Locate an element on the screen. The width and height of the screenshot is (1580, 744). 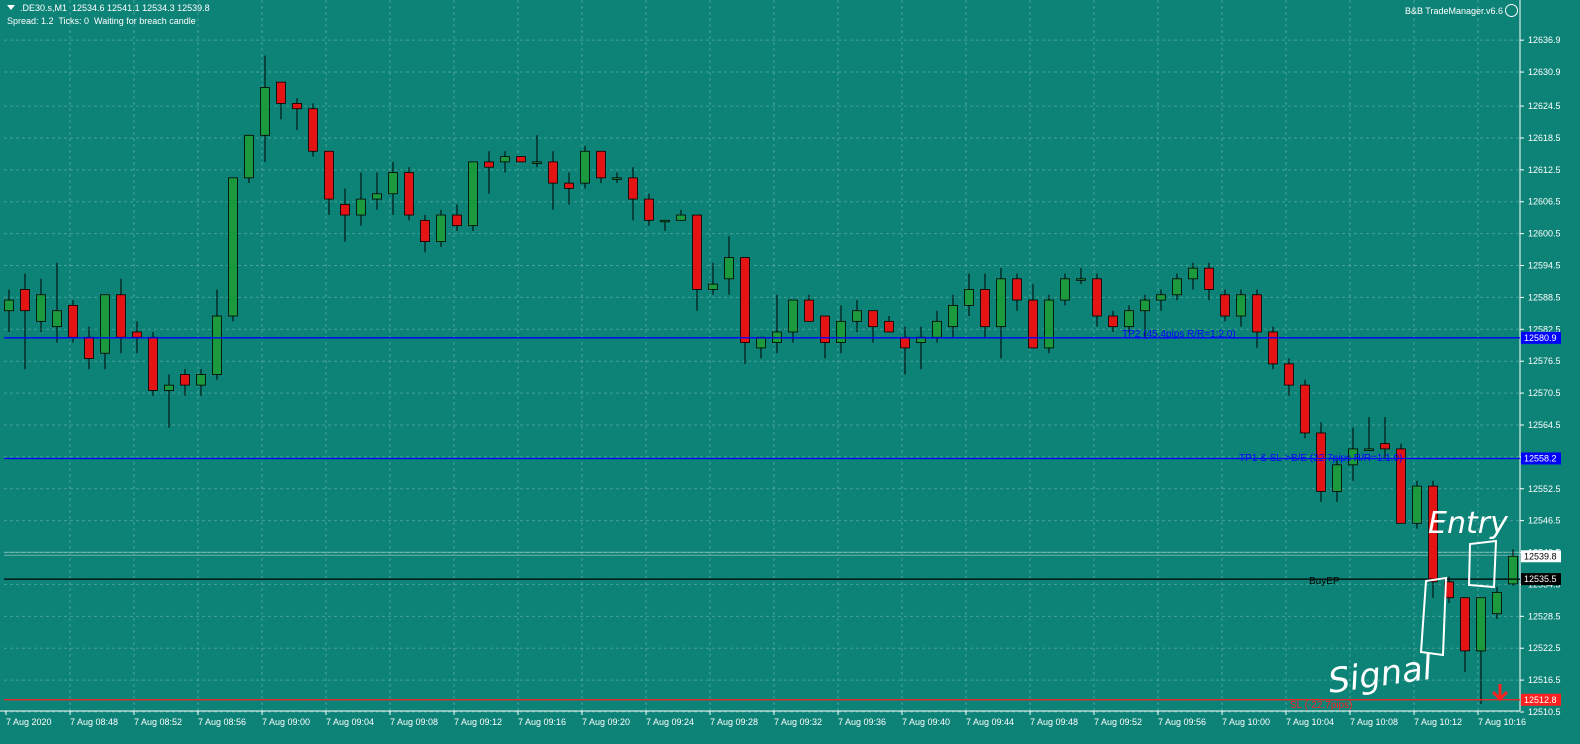
time-tick-label: 7 Aug 08:52 is located at coordinates (158, 722).